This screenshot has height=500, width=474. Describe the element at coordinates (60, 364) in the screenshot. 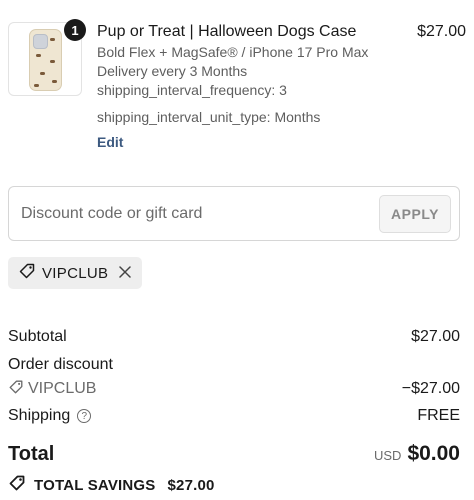

I see `order-discount-label: Order discount` at that location.